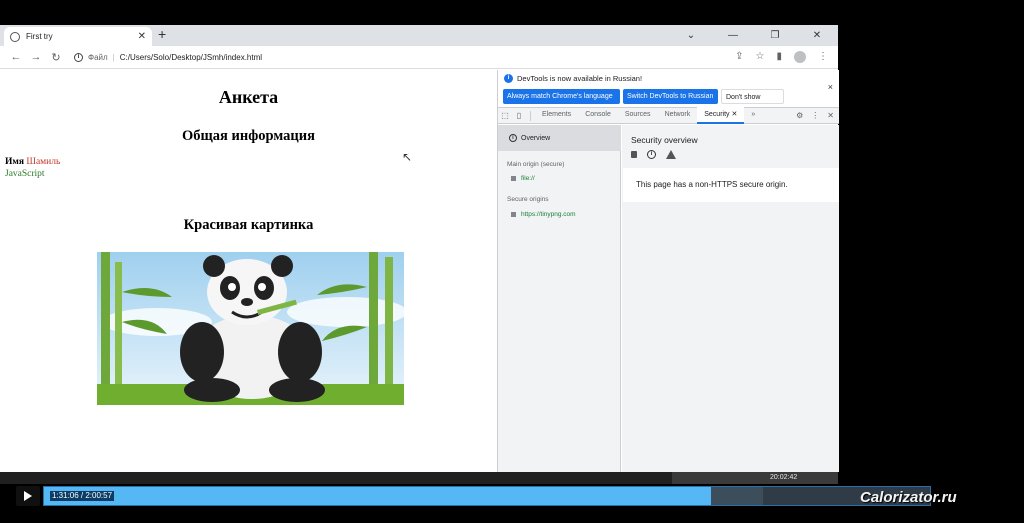 Image resolution: width=1024 pixels, height=523 pixels. Describe the element at coordinates (14, 162) in the screenshot. I see `name-label: Имя` at that location.